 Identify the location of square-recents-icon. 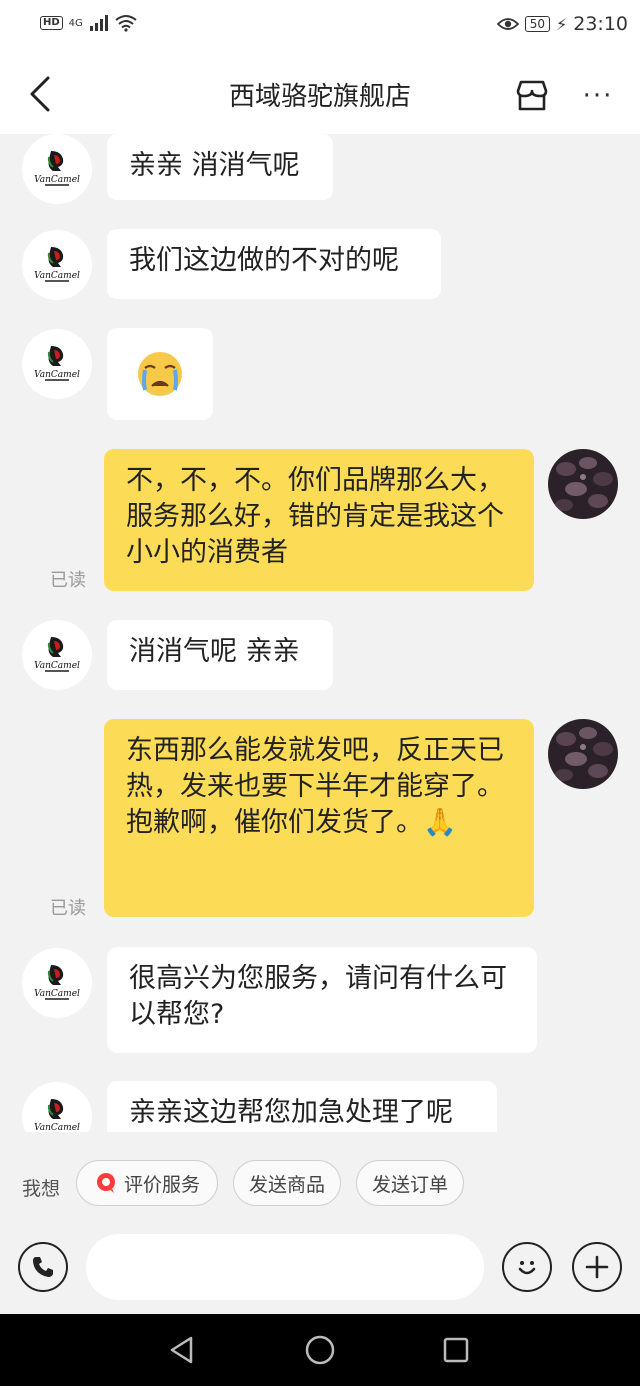
(456, 1350).